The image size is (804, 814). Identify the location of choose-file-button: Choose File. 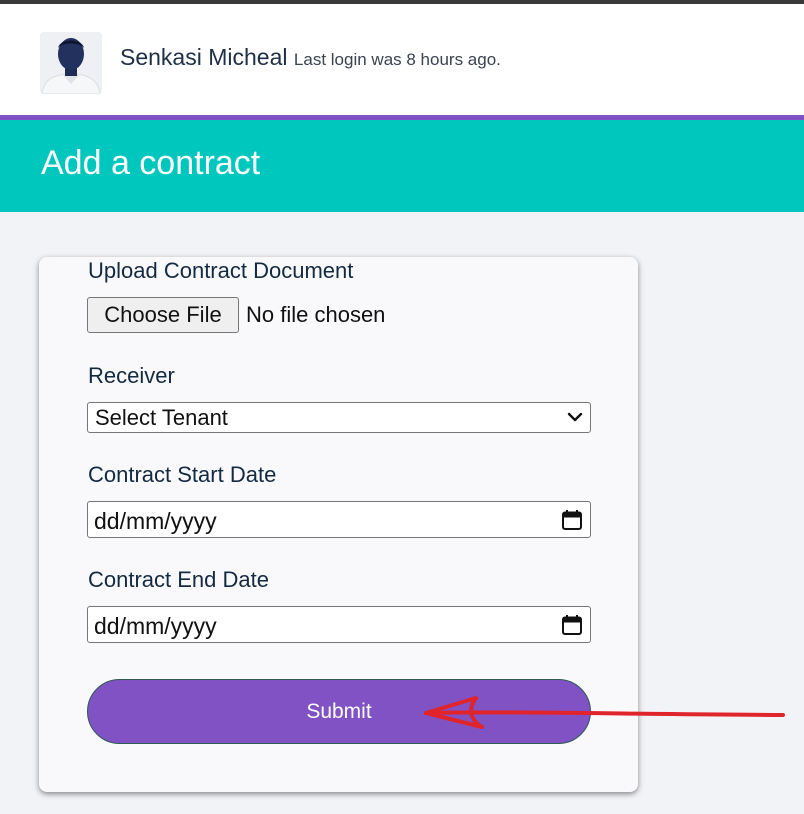
(163, 315).